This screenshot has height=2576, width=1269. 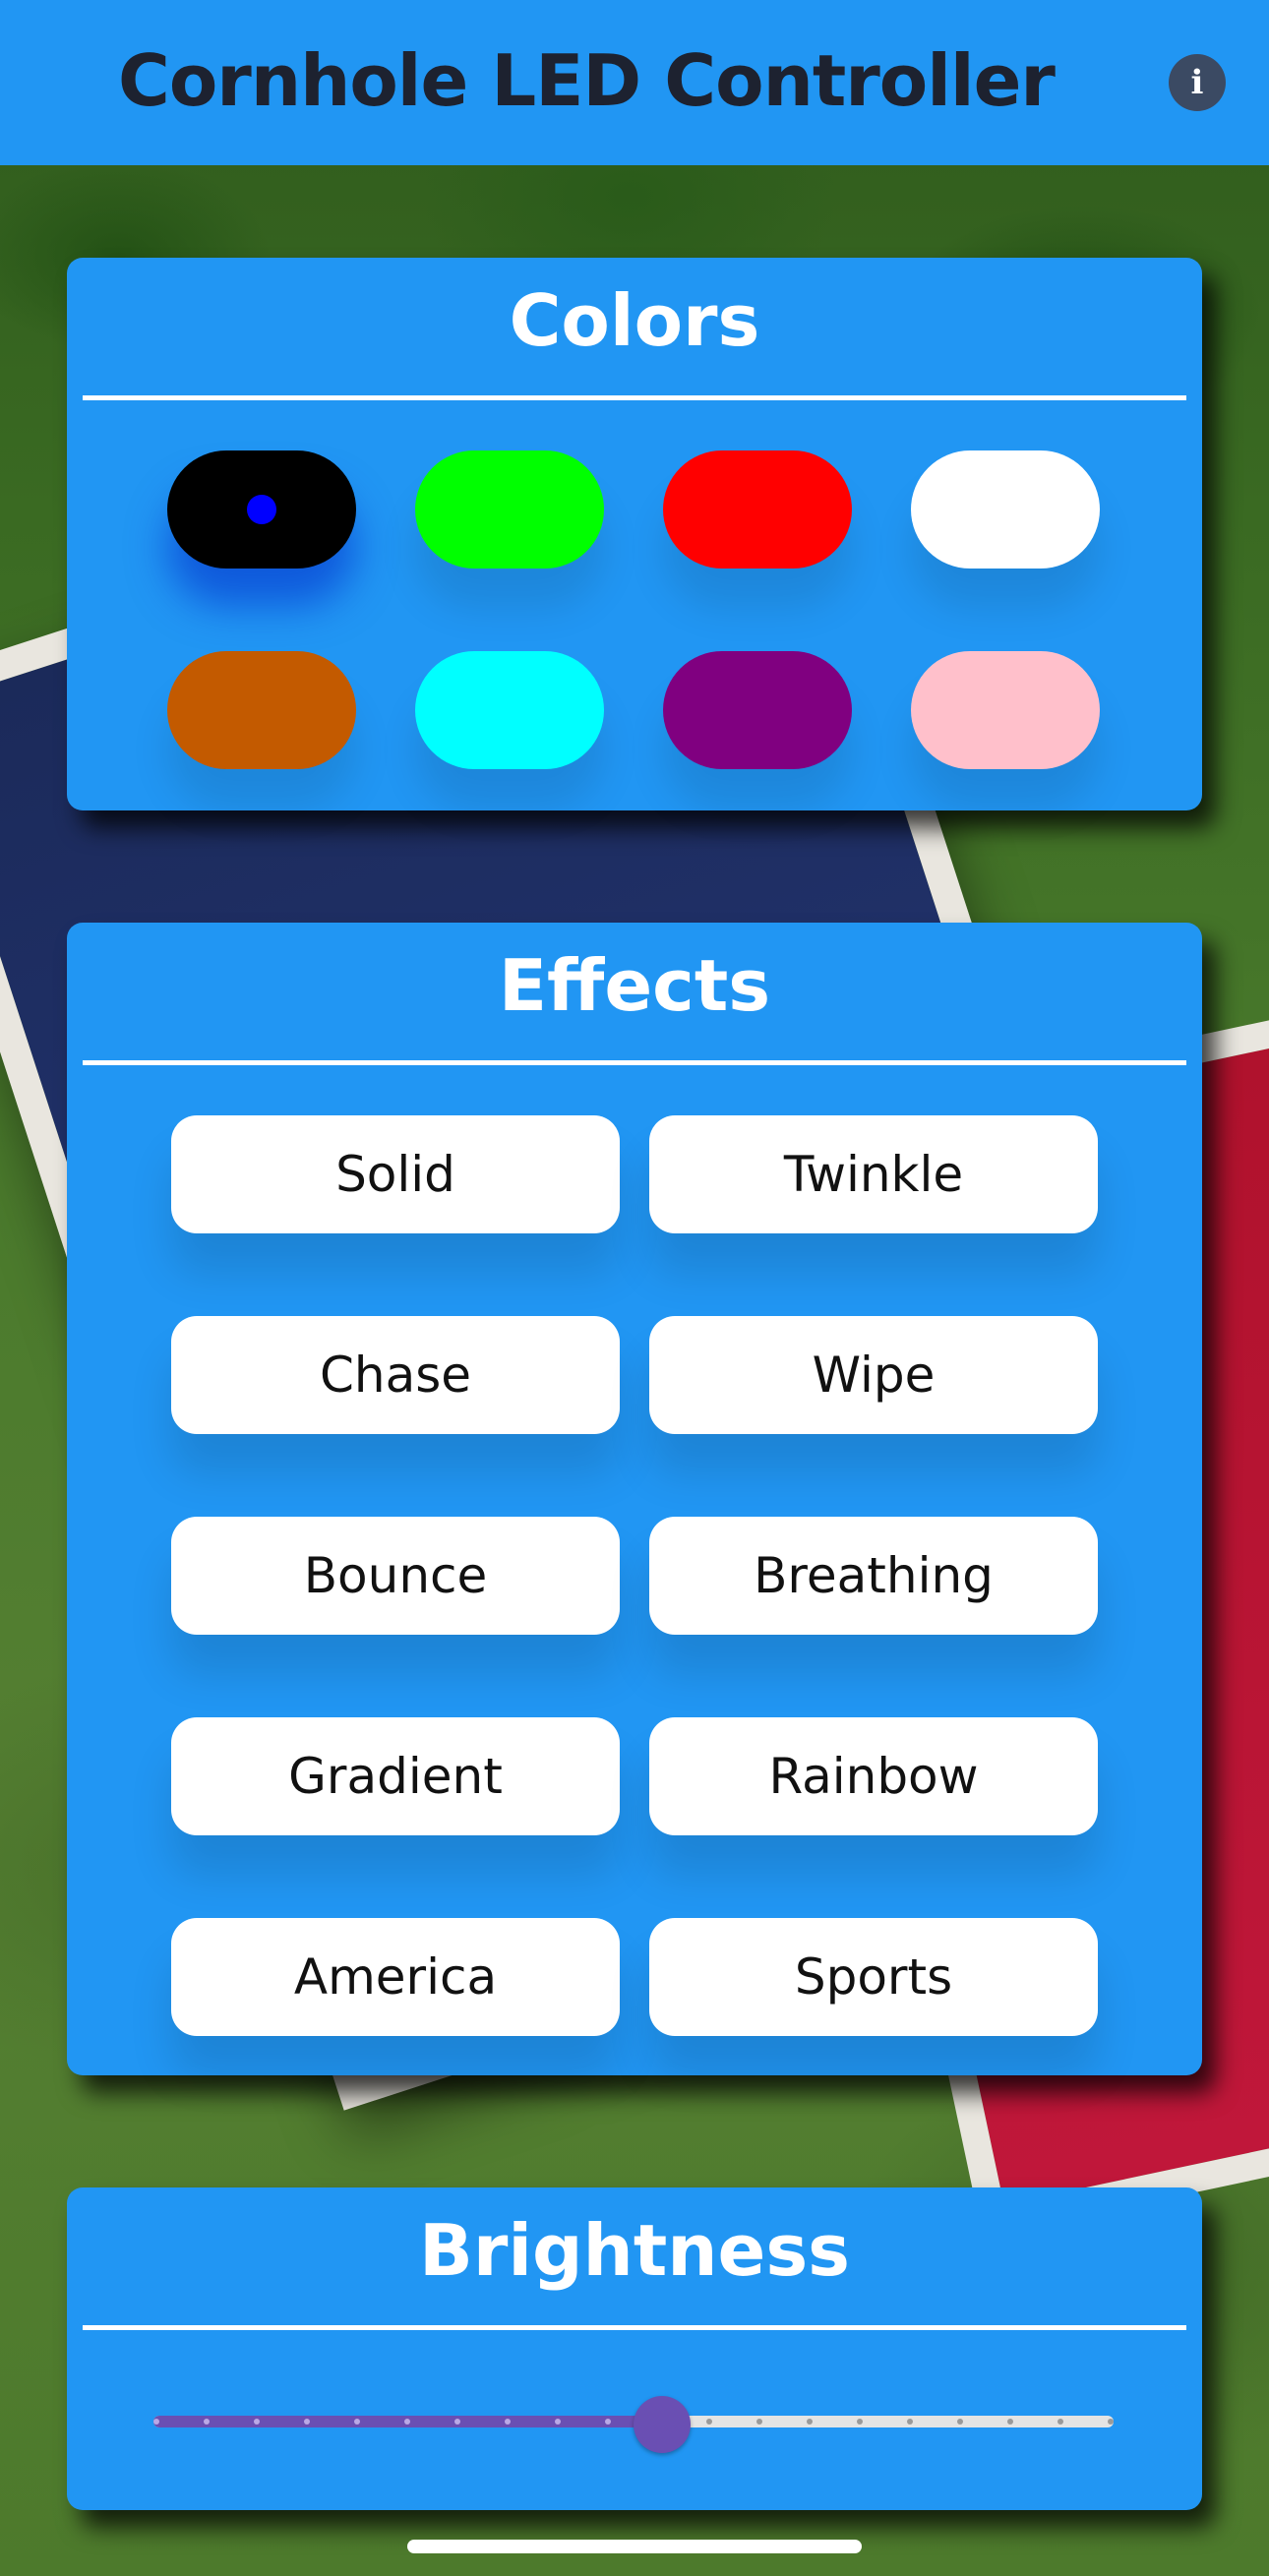 I want to click on effect-button-america: America, so click(x=395, y=1977).